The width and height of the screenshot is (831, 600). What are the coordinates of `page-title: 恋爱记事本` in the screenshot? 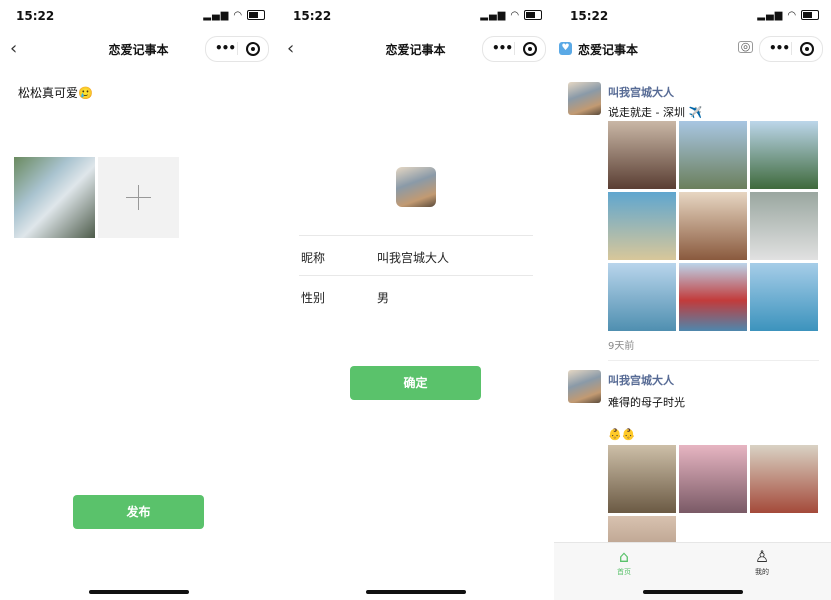 It's located at (608, 50).